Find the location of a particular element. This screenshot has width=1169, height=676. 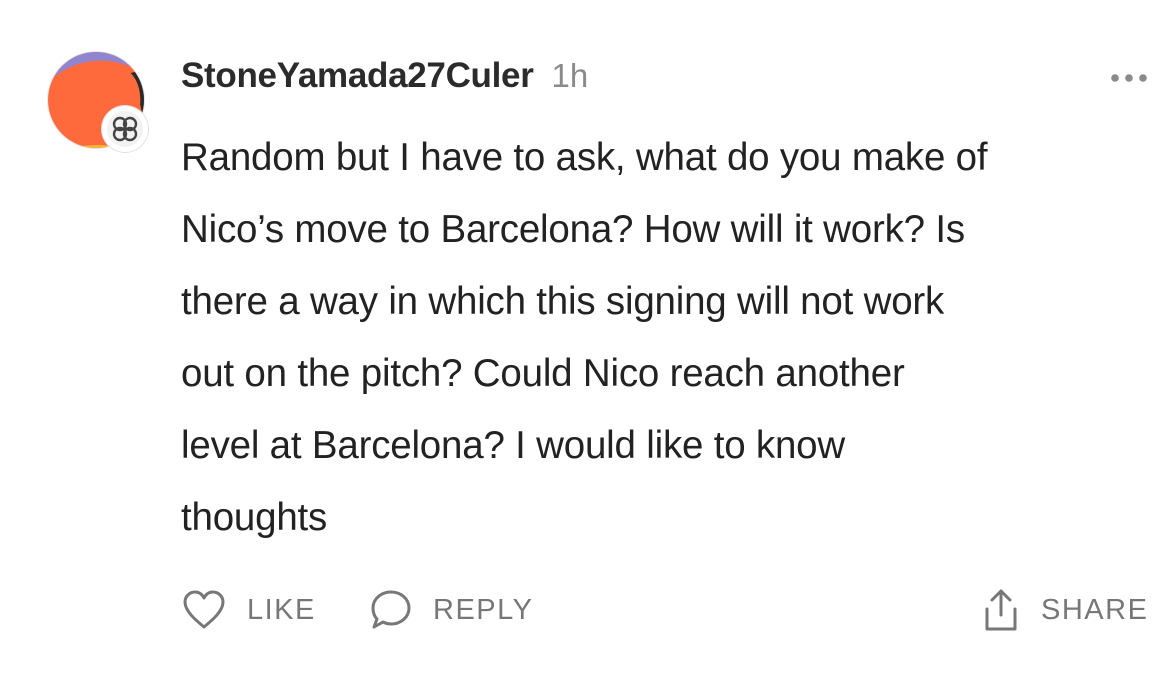

share-arrow-icon is located at coordinates (1001, 610).